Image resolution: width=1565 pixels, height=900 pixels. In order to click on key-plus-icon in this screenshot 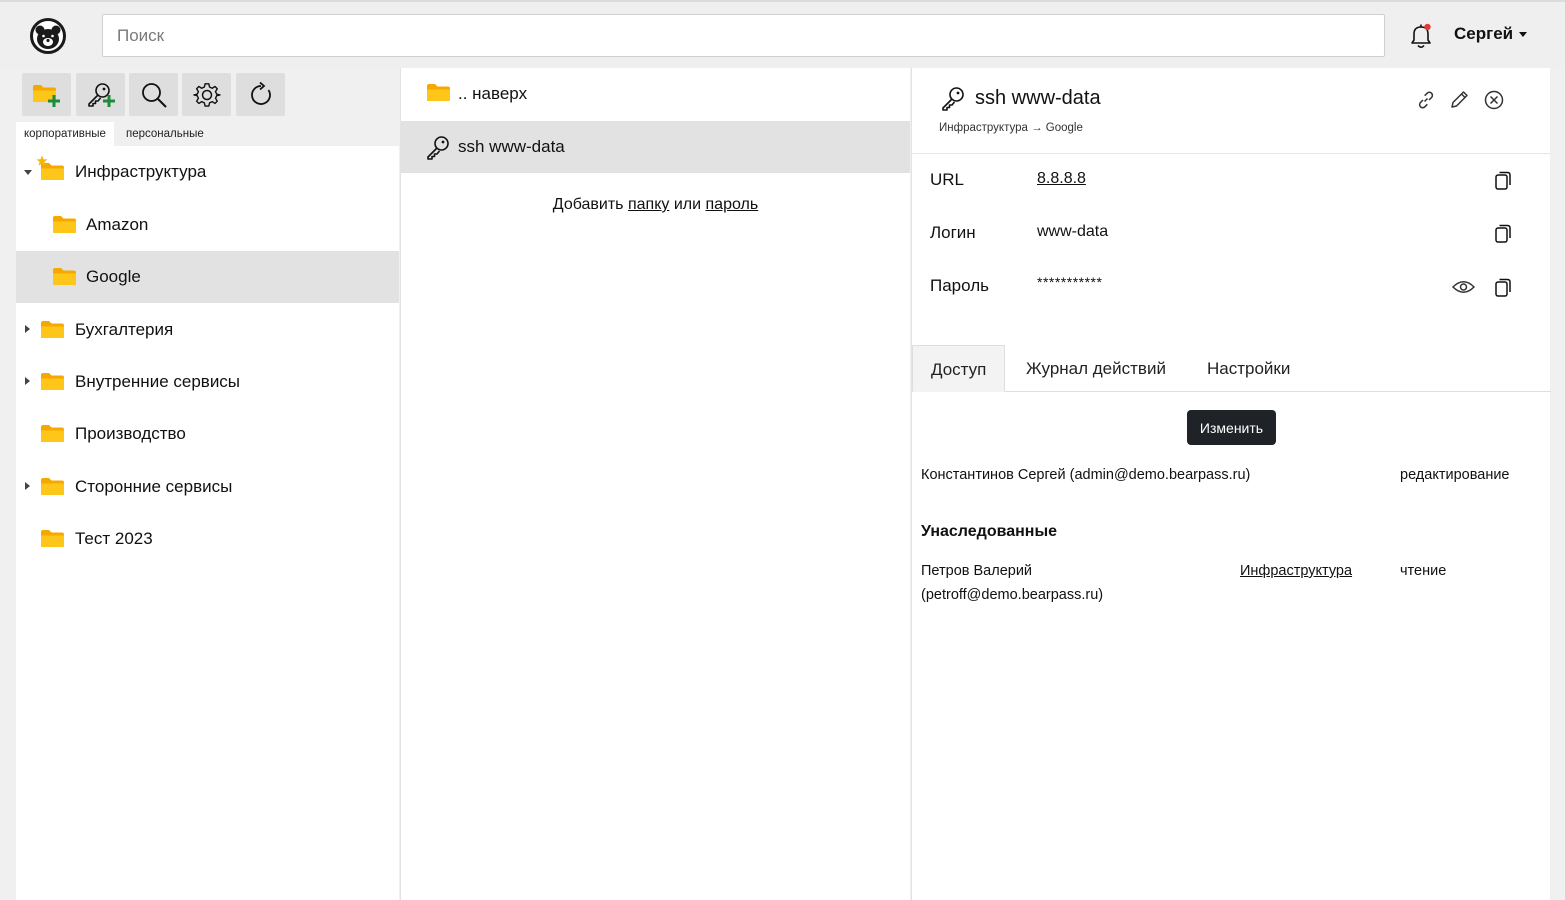, I will do `click(101, 94)`.